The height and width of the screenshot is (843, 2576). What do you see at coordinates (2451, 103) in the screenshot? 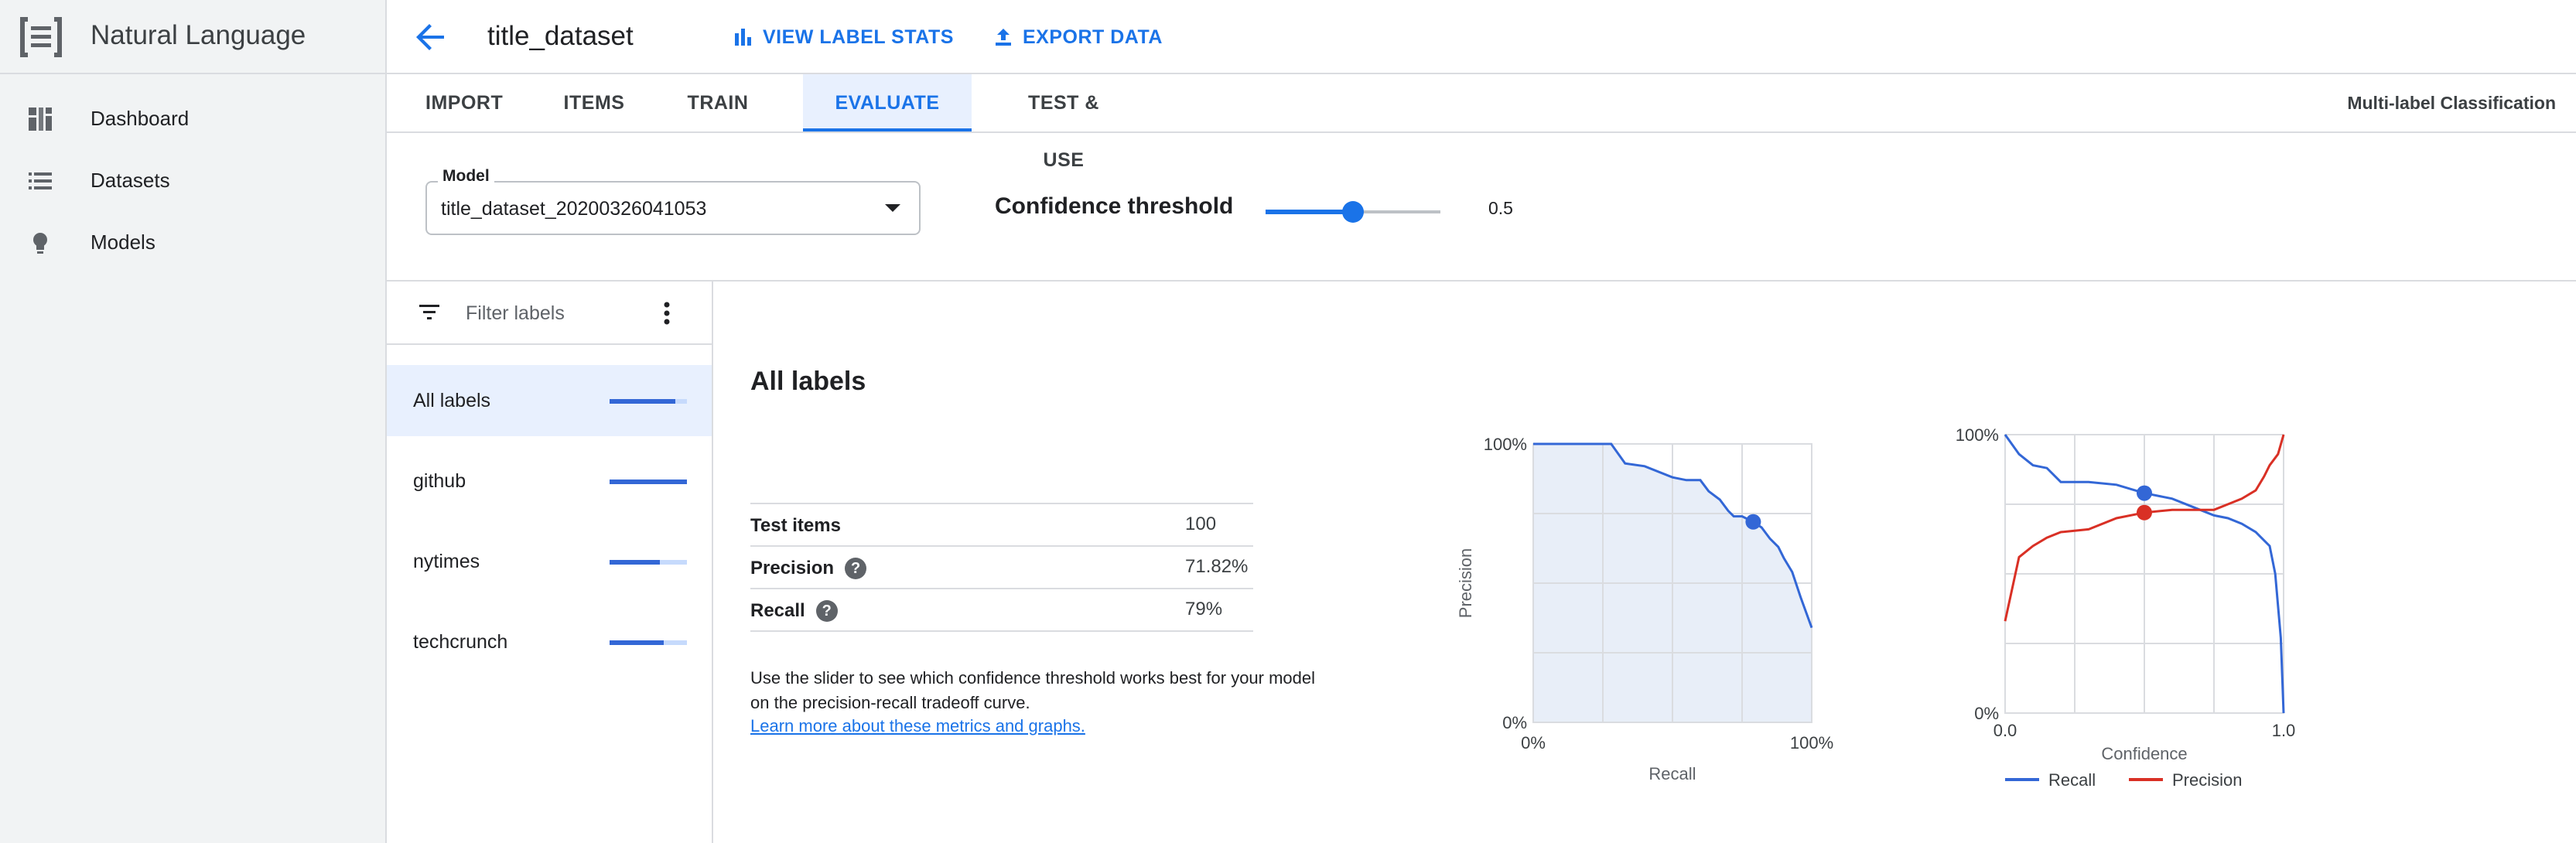
I see `model-type-label: Multi-label Classification` at bounding box center [2451, 103].